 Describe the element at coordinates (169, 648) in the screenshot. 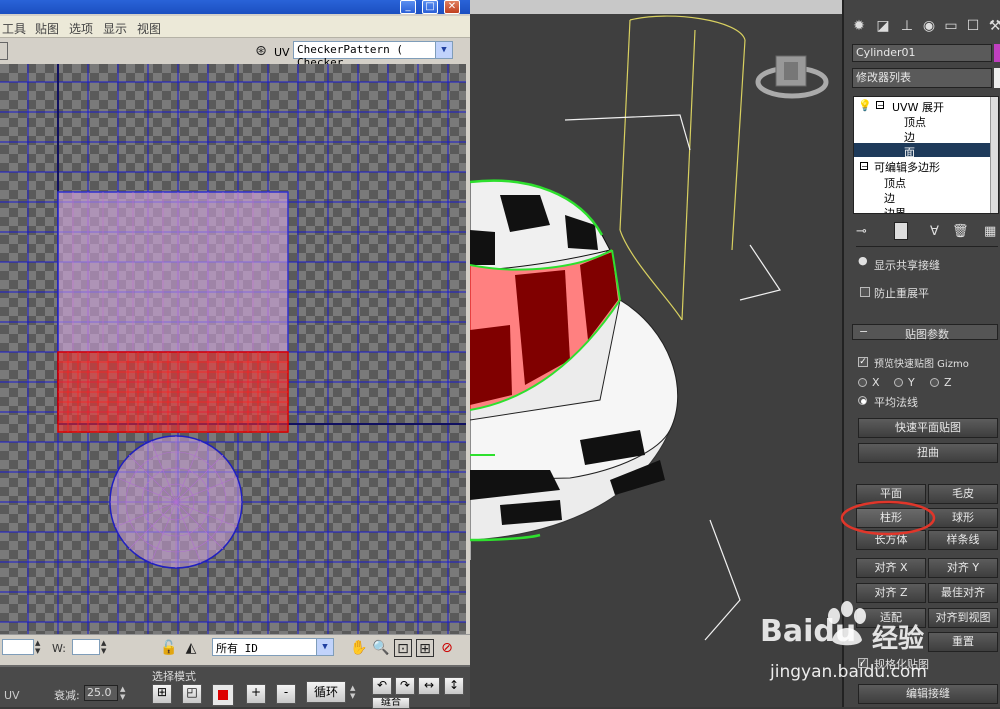

I see `lock-icon: 🔓` at that location.